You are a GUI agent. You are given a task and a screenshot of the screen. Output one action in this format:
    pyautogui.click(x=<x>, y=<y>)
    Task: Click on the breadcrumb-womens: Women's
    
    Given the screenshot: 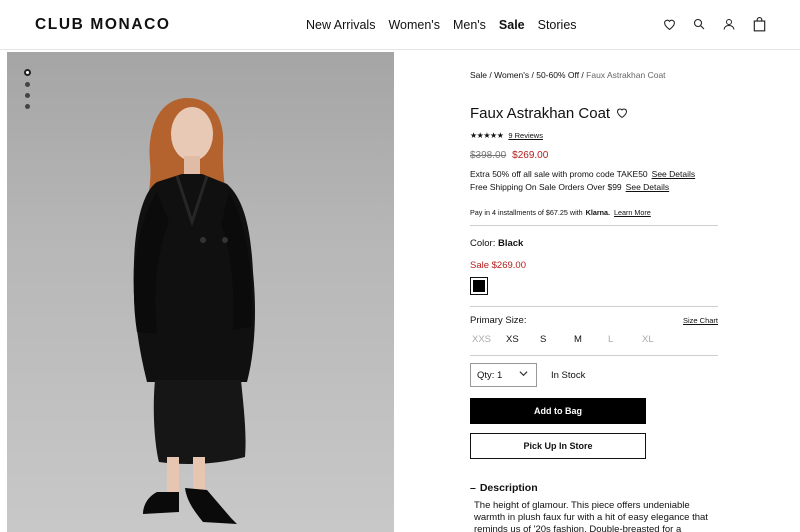 What is the action you would take?
    pyautogui.click(x=511, y=75)
    